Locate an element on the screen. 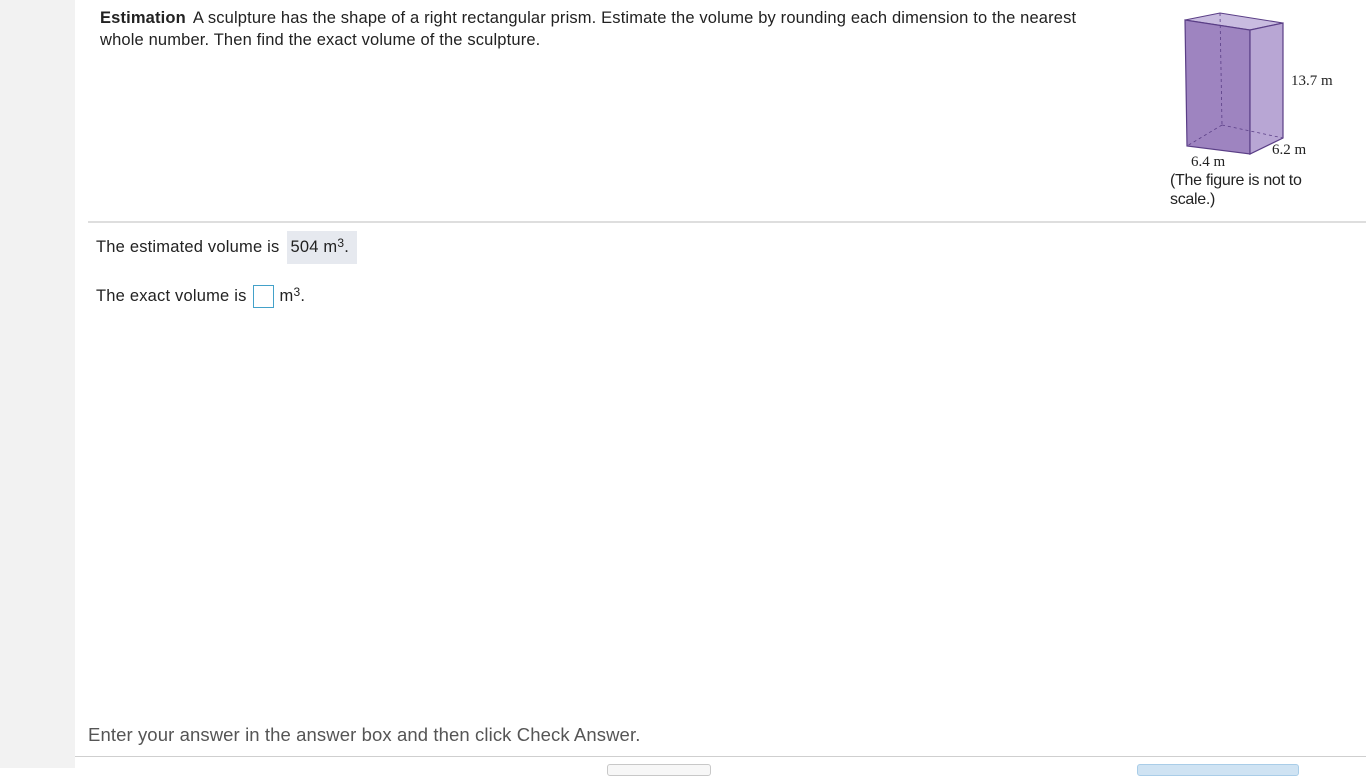 This screenshot has width=1366, height=776. depth-label: 6.2 m is located at coordinates (1289, 150).